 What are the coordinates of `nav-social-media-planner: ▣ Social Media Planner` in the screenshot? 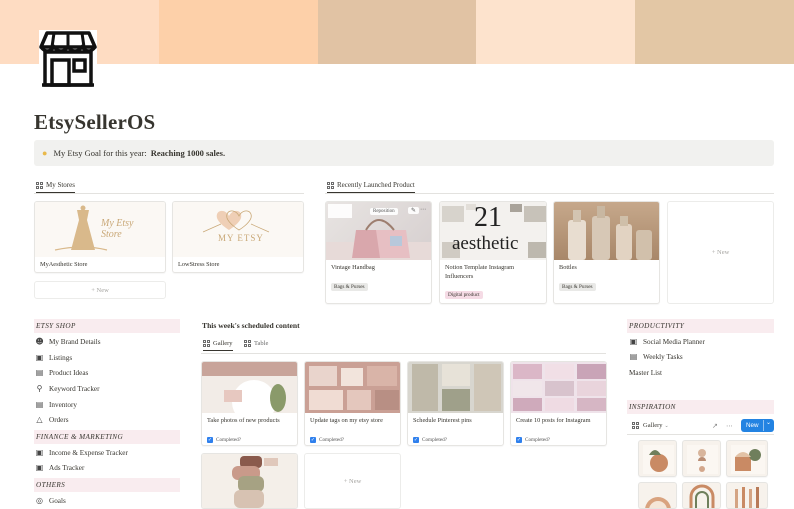 It's located at (667, 341).